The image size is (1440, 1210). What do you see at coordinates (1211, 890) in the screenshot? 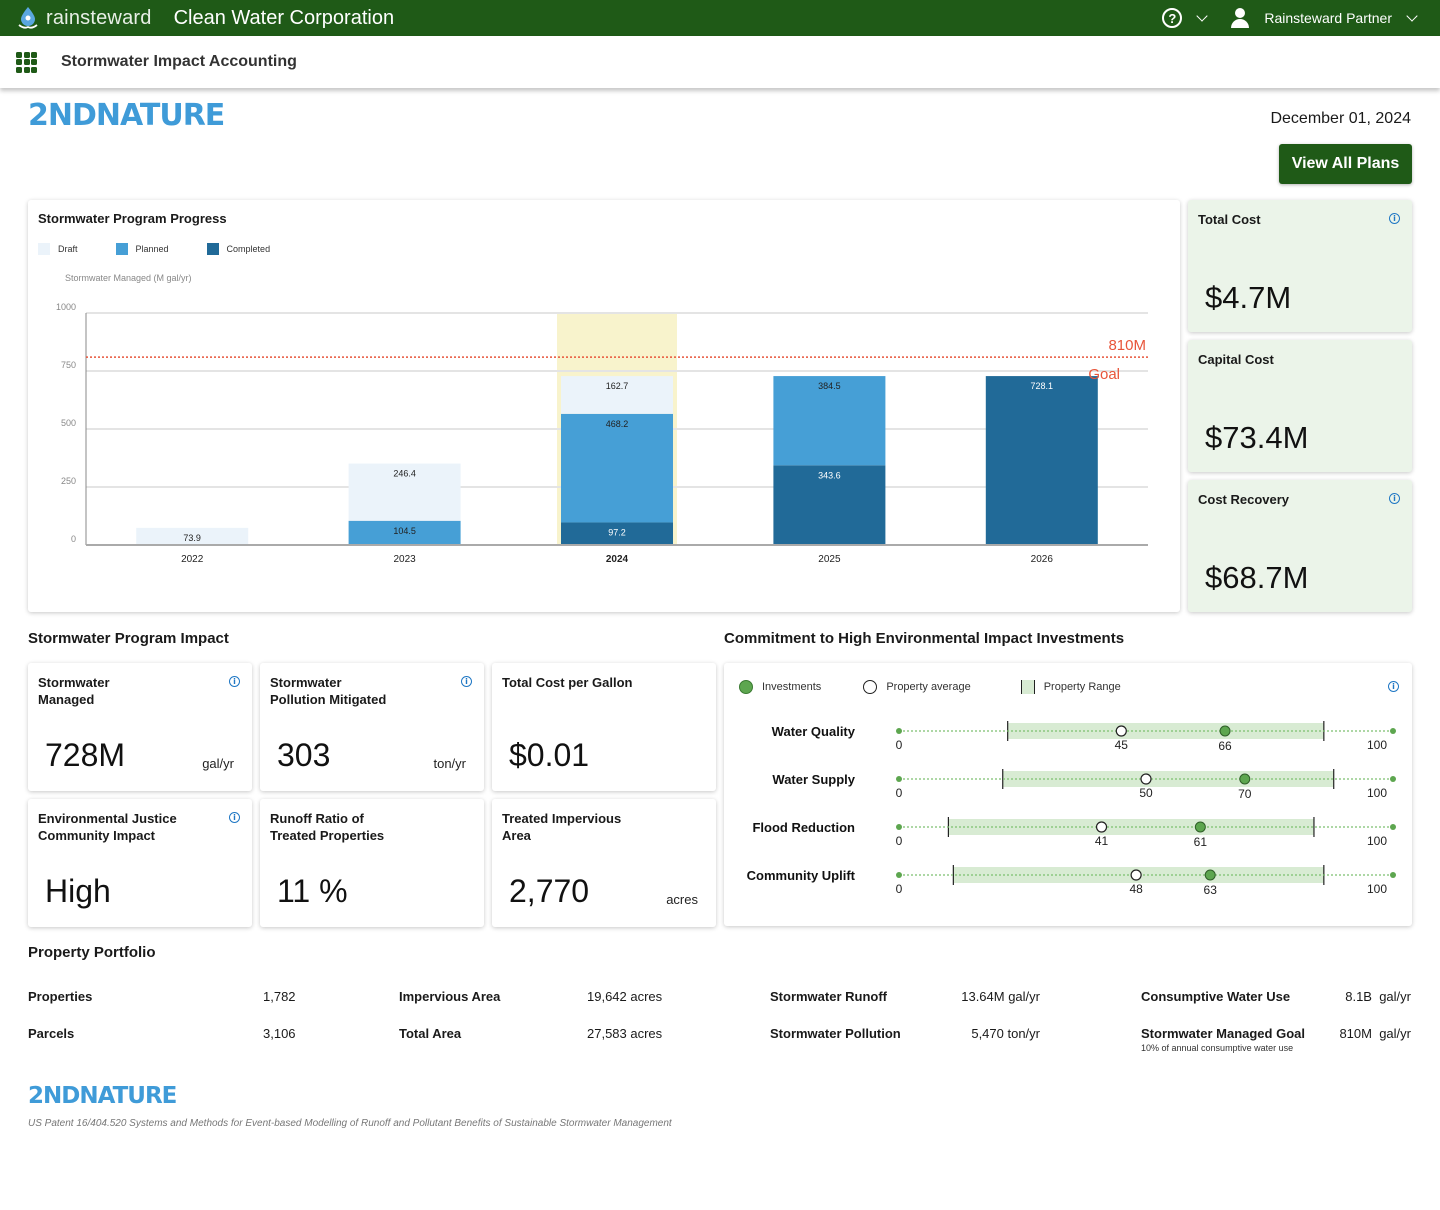
I see `investment-value-label: 63` at bounding box center [1211, 890].